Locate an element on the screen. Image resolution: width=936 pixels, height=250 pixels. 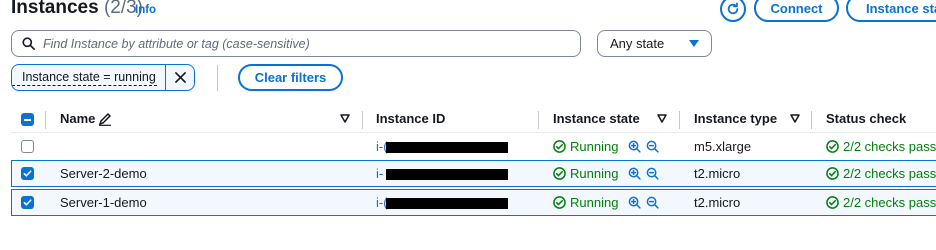
close-icon is located at coordinates (180, 77).